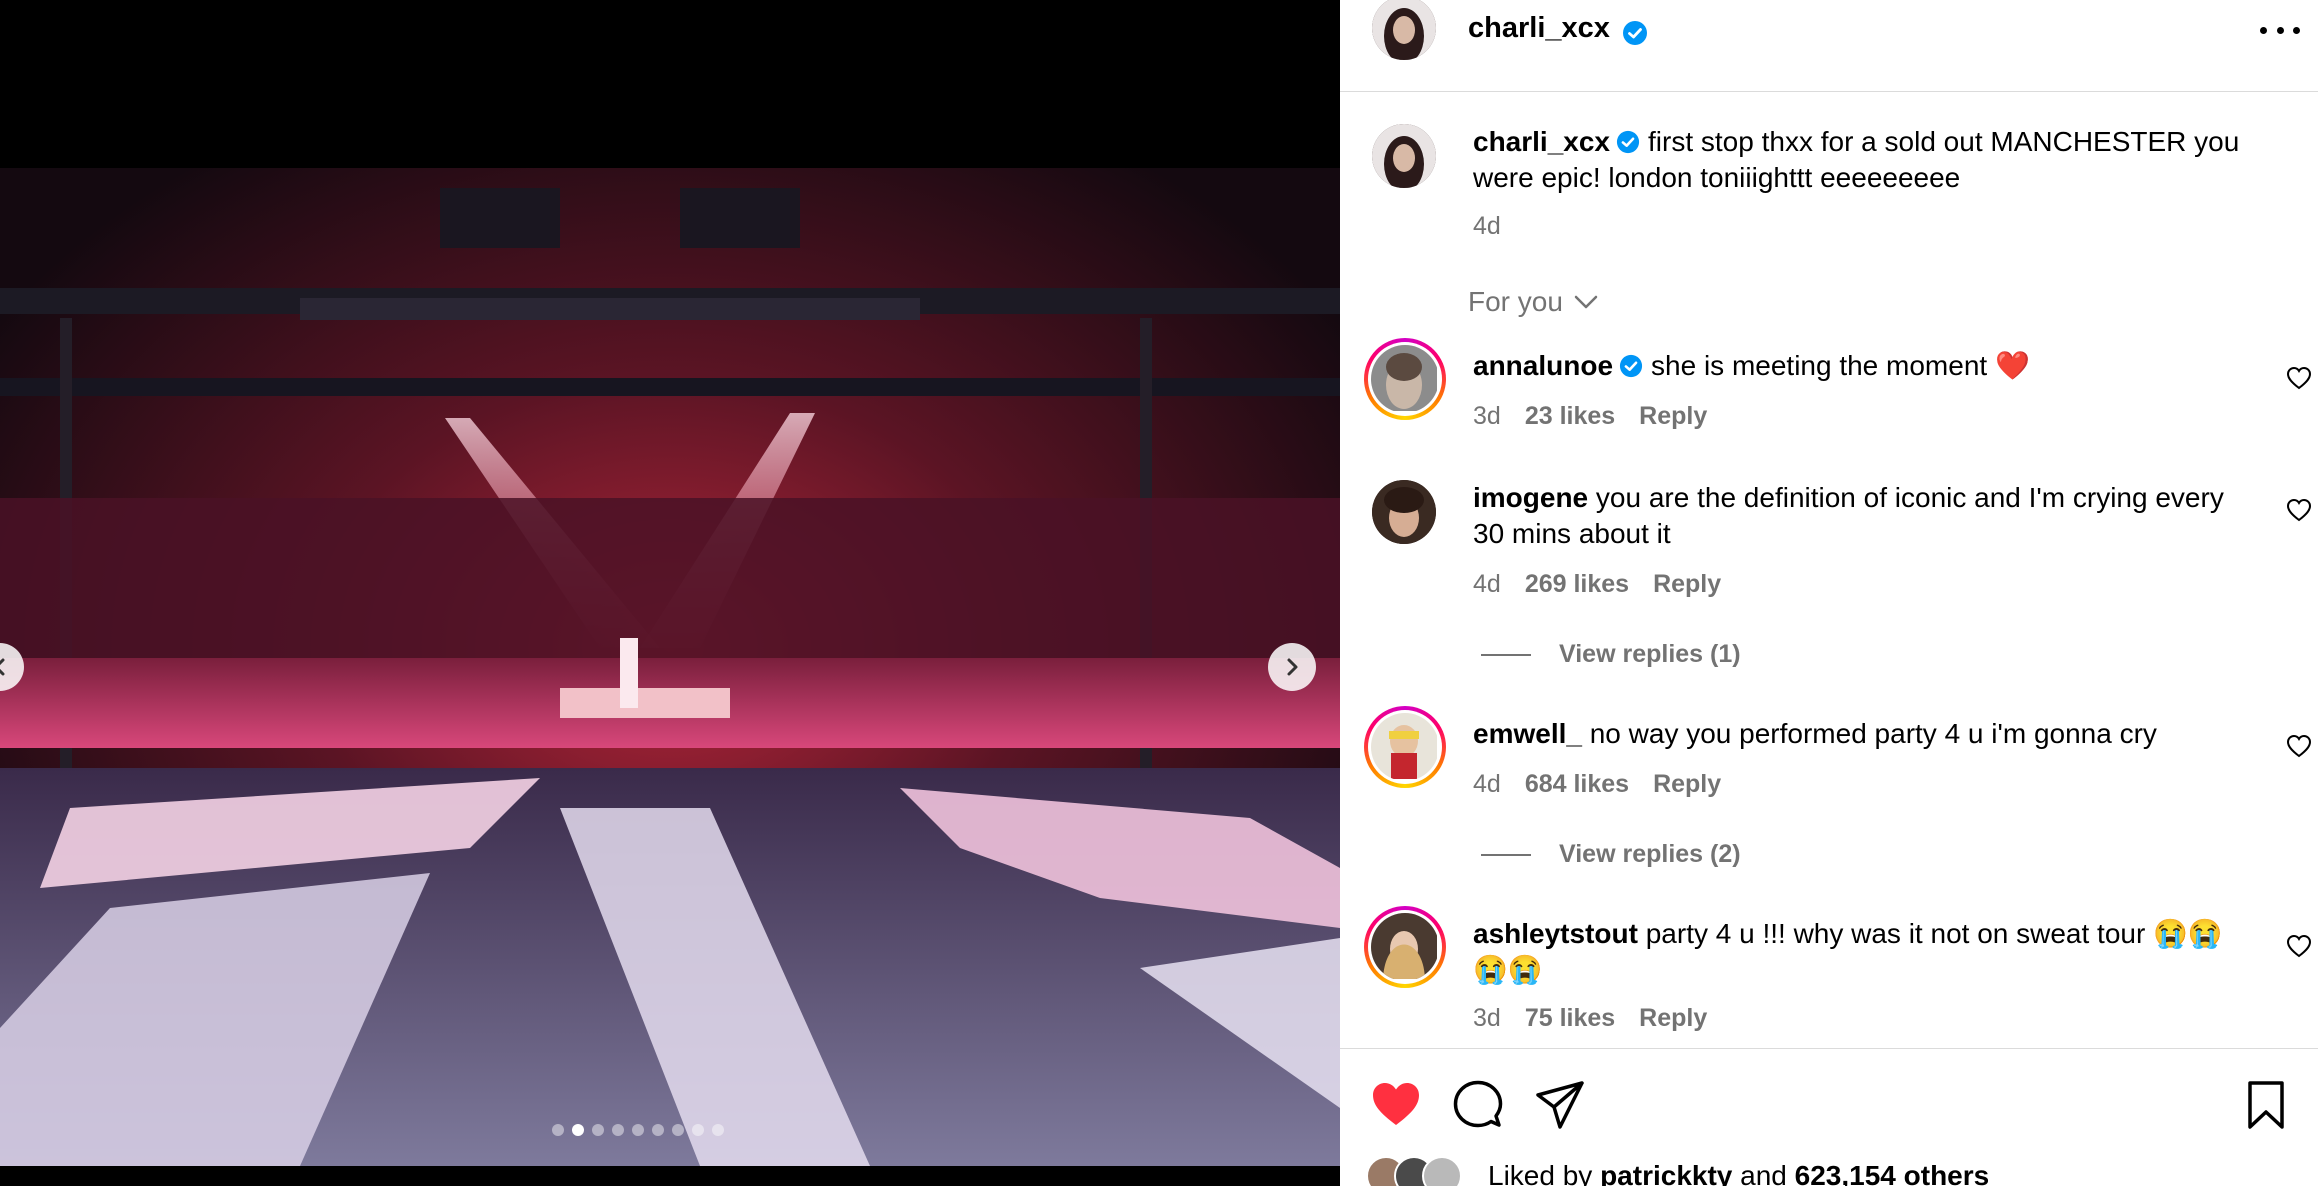 The image size is (2318, 1186). What do you see at coordinates (1763, 1173) in the screenshot?
I see `likes-conj: and` at bounding box center [1763, 1173].